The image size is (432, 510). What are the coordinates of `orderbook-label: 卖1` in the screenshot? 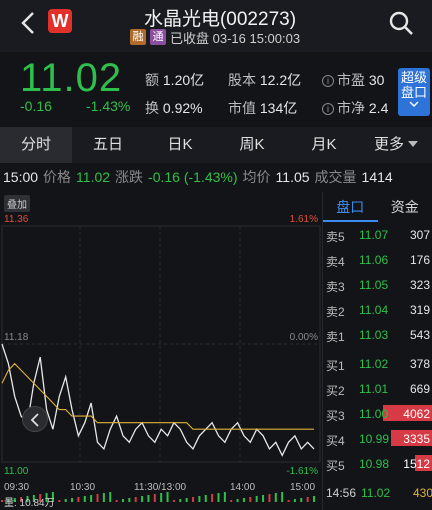 It's located at (335, 337).